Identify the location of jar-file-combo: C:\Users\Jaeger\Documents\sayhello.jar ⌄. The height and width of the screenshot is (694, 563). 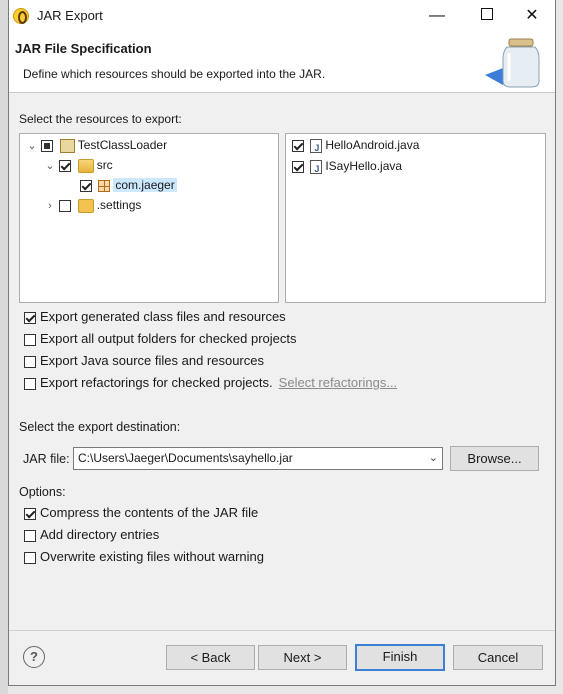
(258, 458).